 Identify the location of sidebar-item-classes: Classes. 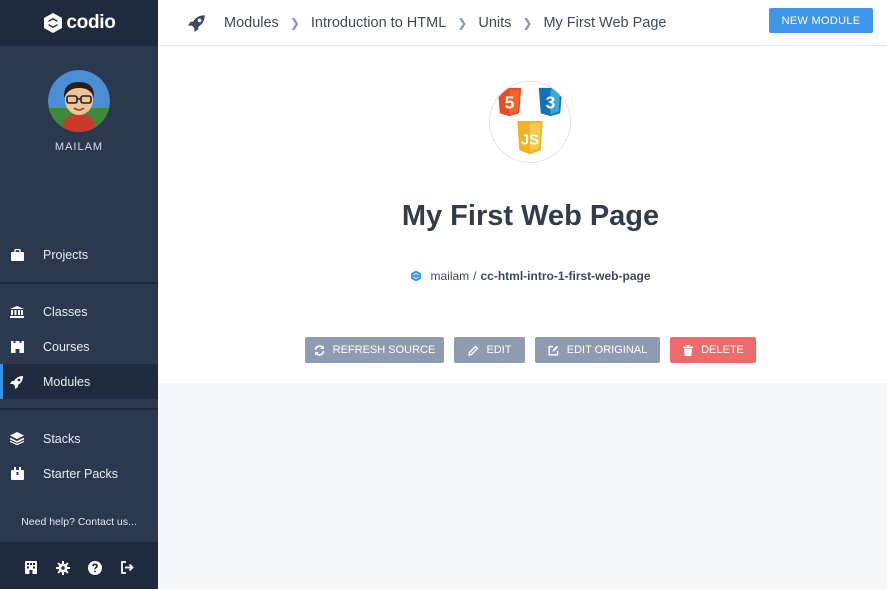
(79, 311).